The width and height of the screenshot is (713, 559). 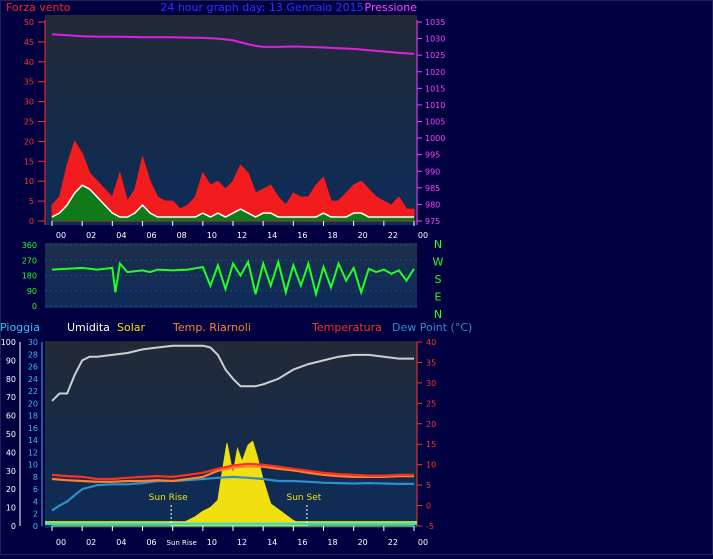 I want to click on humidity-label: Umidita, so click(x=88, y=327).